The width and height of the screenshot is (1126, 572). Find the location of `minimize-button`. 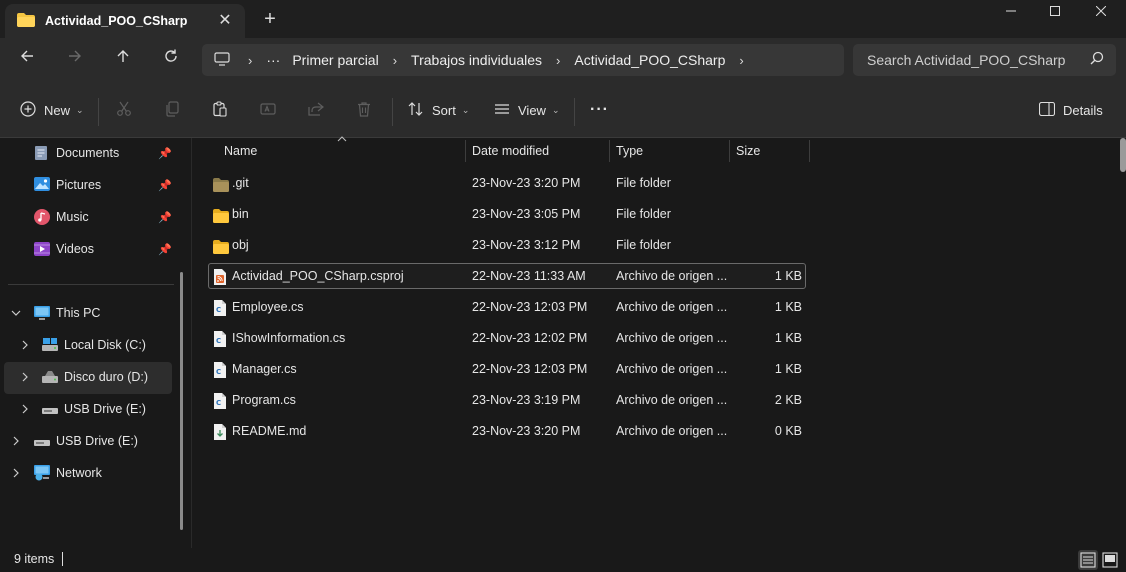

minimize-button is located at coordinates (1011, 12).